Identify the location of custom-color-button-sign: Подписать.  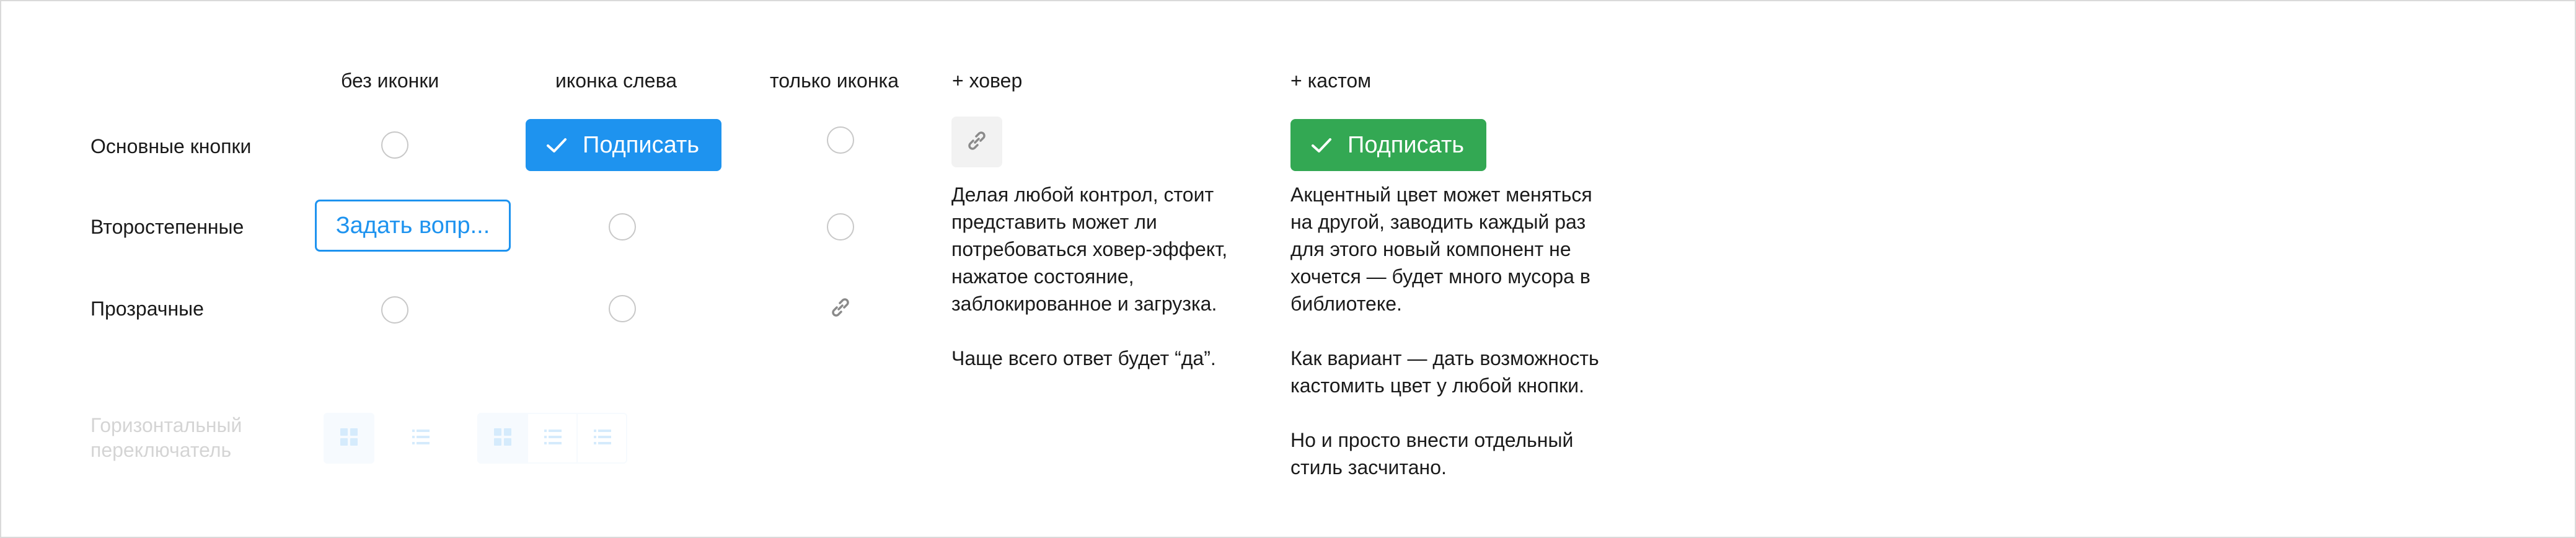
(1388, 145).